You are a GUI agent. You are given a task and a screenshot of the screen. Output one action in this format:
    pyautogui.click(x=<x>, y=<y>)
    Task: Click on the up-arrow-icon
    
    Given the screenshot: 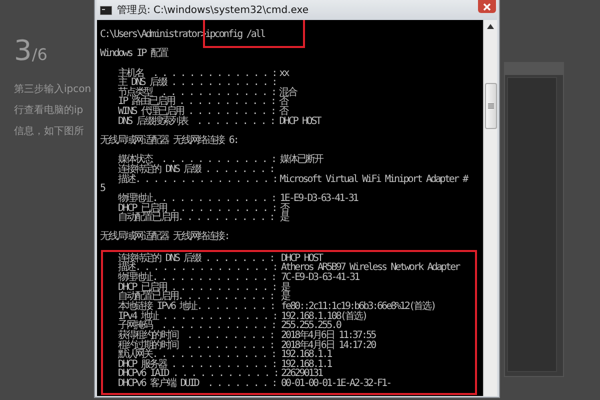 What is the action you would take?
    pyautogui.click(x=490, y=26)
    